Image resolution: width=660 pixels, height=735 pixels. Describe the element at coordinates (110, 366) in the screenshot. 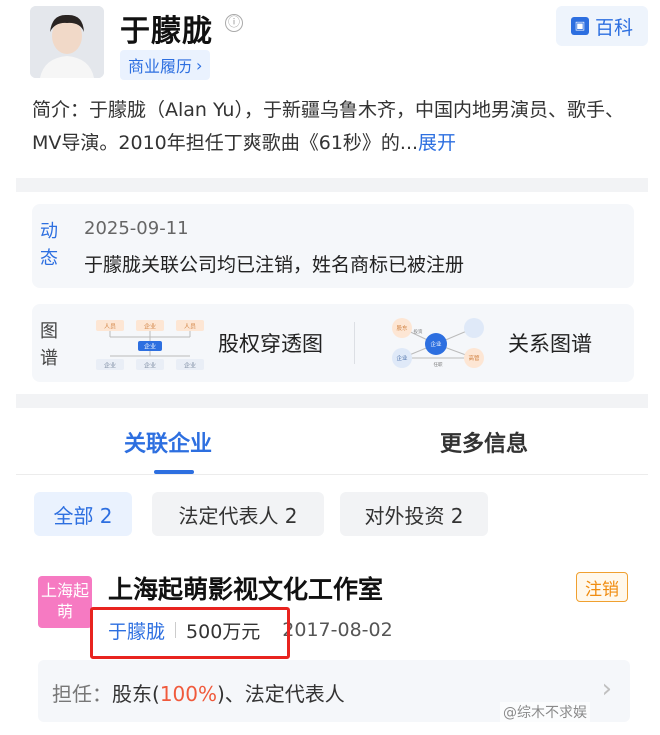

I see `thumb-company-3: 企业` at that location.